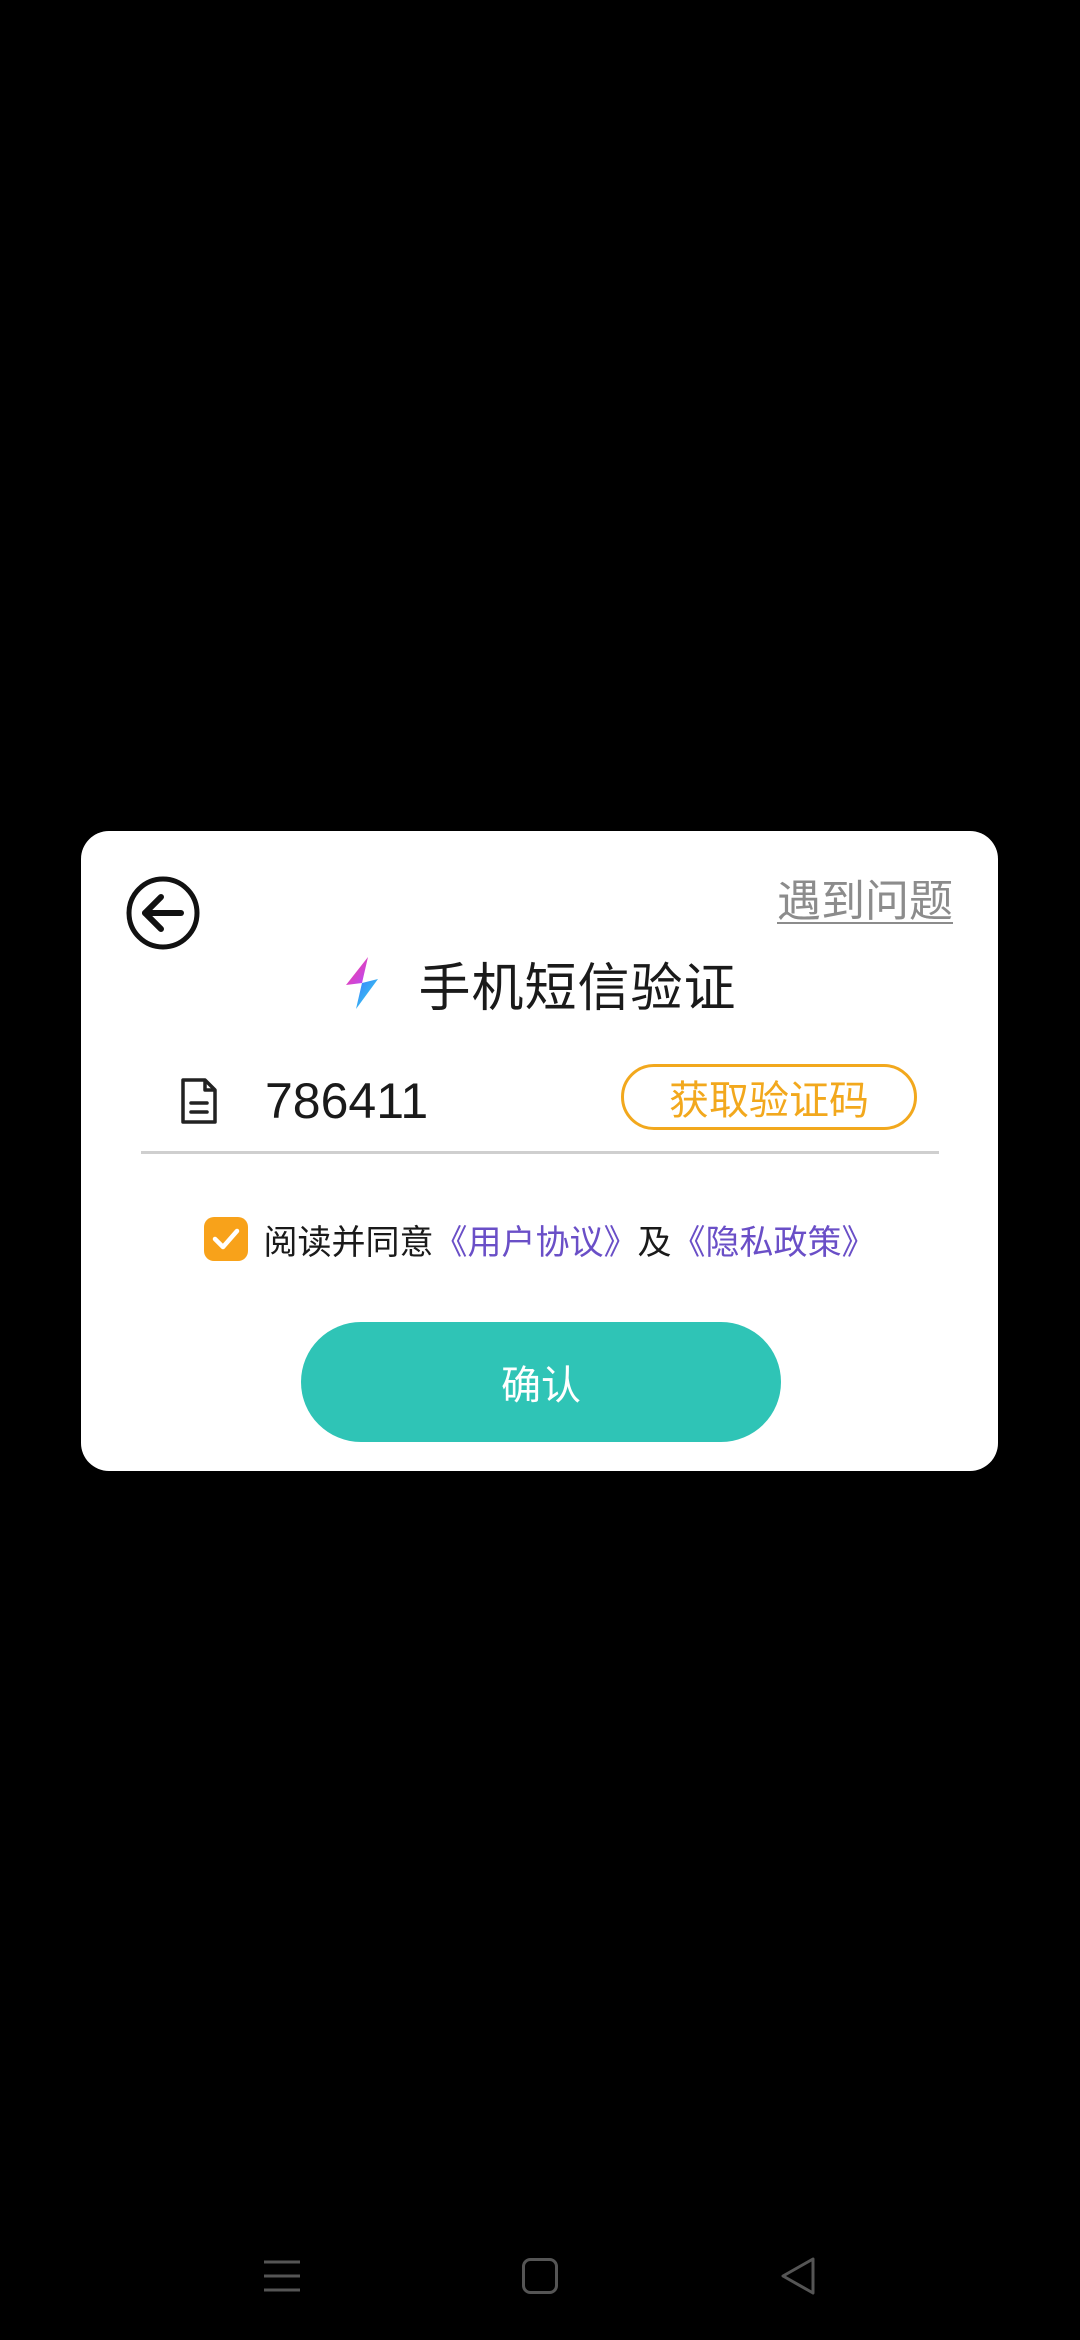 The width and height of the screenshot is (1080, 2340). Describe the element at coordinates (577, 988) in the screenshot. I see `page-title: 手机短信验证` at that location.